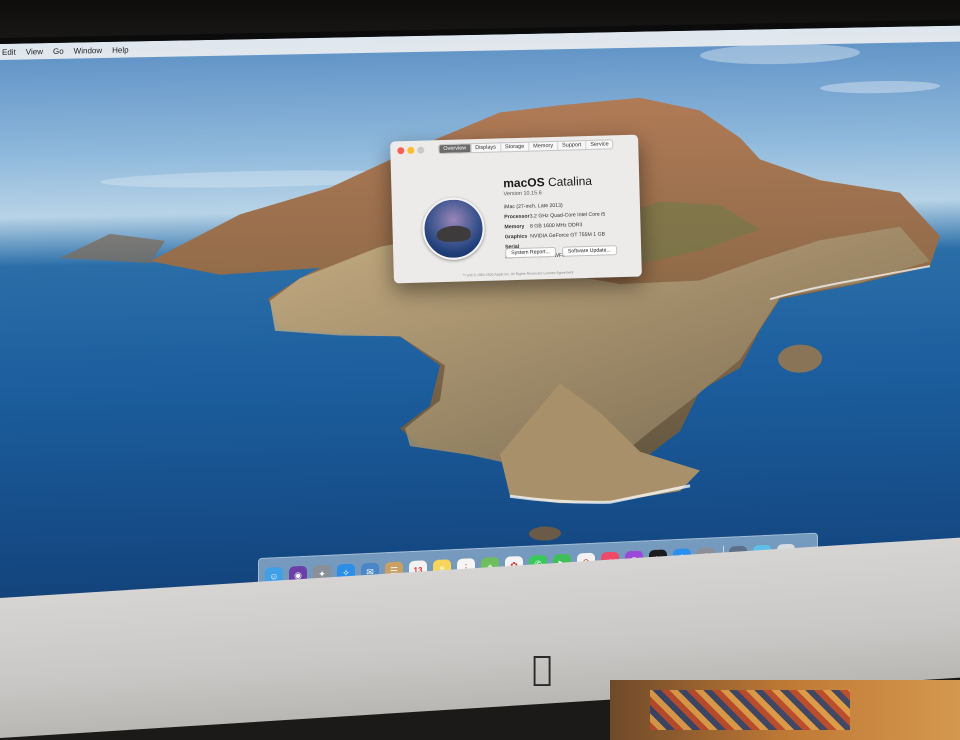 The height and width of the screenshot is (740, 960). Describe the element at coordinates (58, 50) in the screenshot. I see `menu-go: Go` at that location.